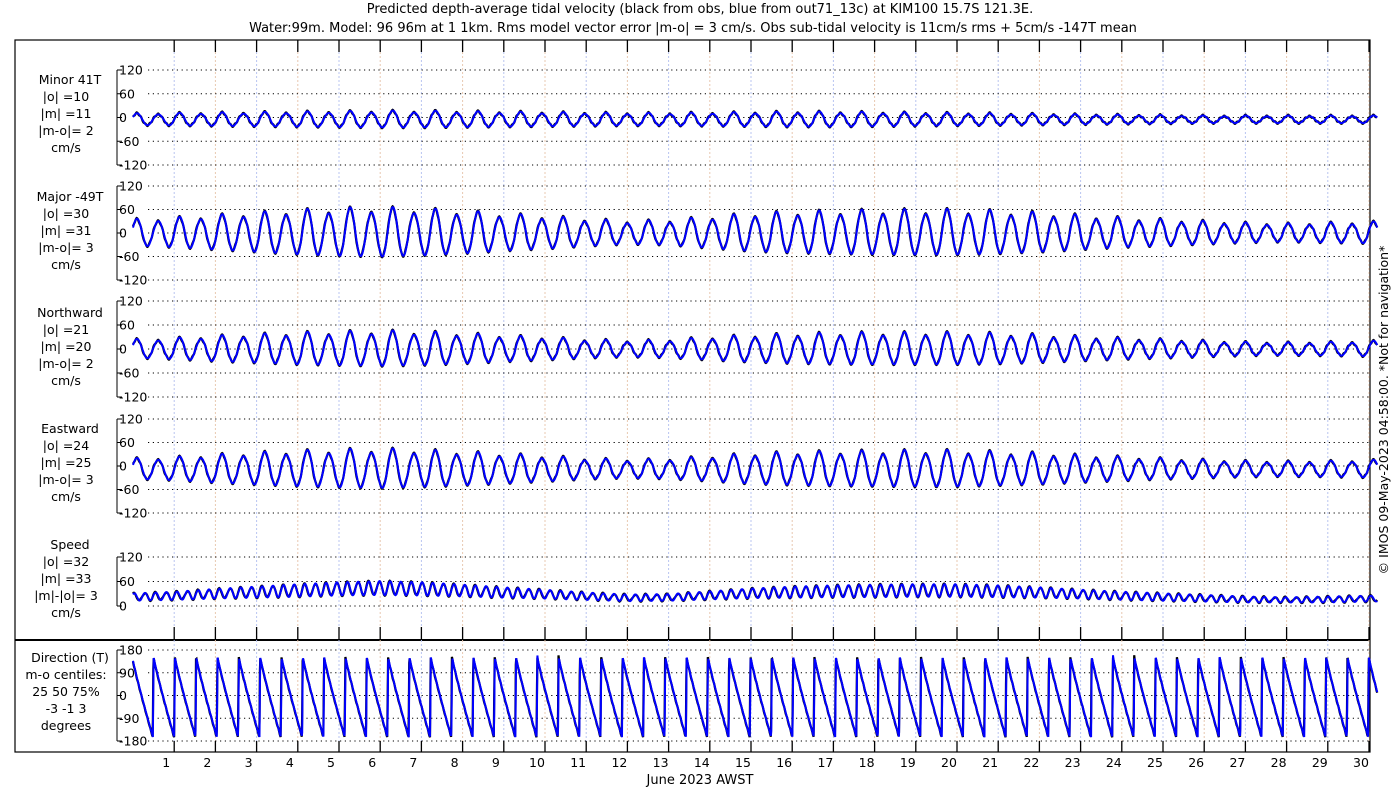 The height and width of the screenshot is (800, 1400). I want to click on north-y-tick-label: -60, so click(129, 373).